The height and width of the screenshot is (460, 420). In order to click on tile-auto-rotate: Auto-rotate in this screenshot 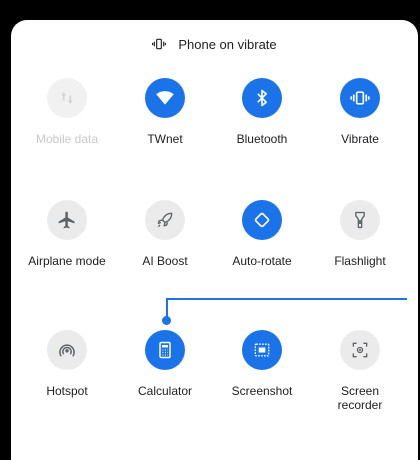, I will do `click(262, 234)`.